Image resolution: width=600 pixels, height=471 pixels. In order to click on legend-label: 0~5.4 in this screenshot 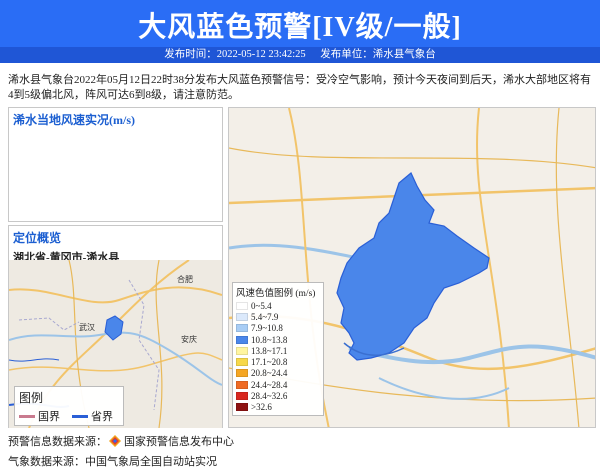, I will do `click(261, 305)`.